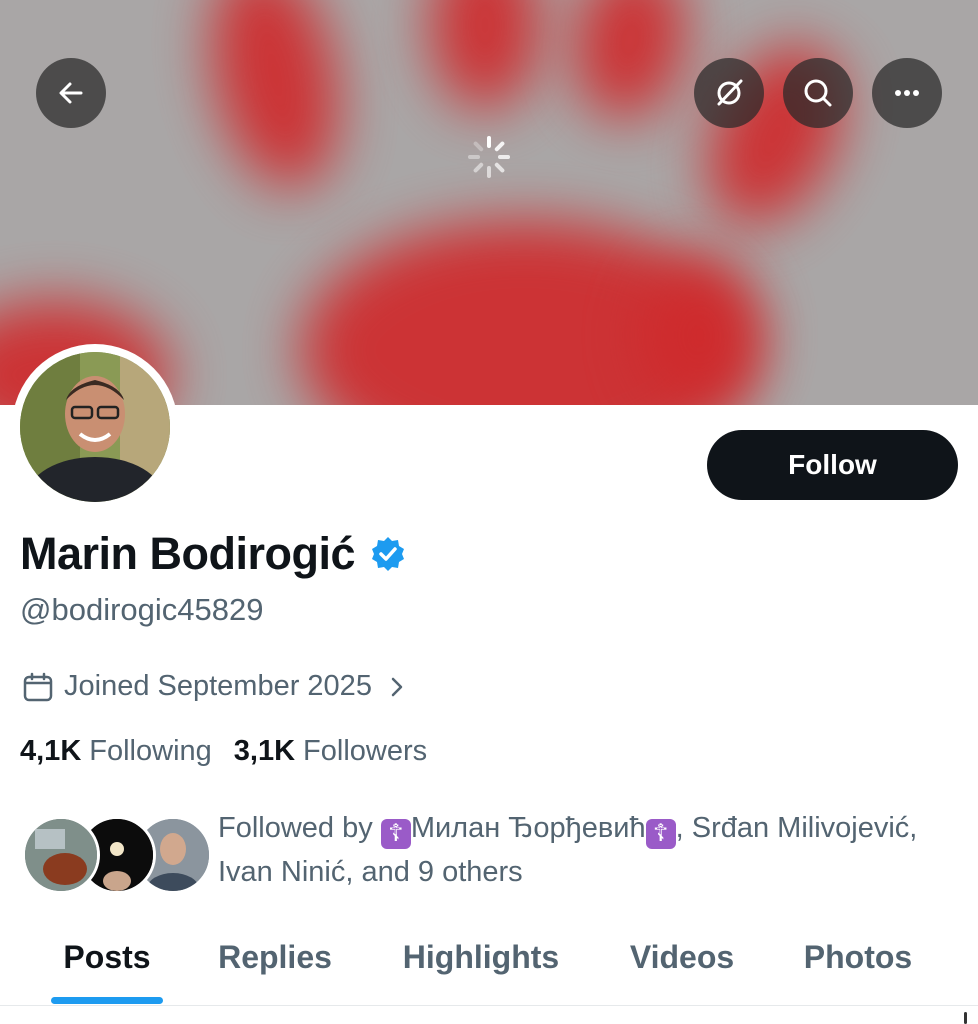  What do you see at coordinates (218, 686) in the screenshot?
I see `joined-date-text: Joined September 2025` at bounding box center [218, 686].